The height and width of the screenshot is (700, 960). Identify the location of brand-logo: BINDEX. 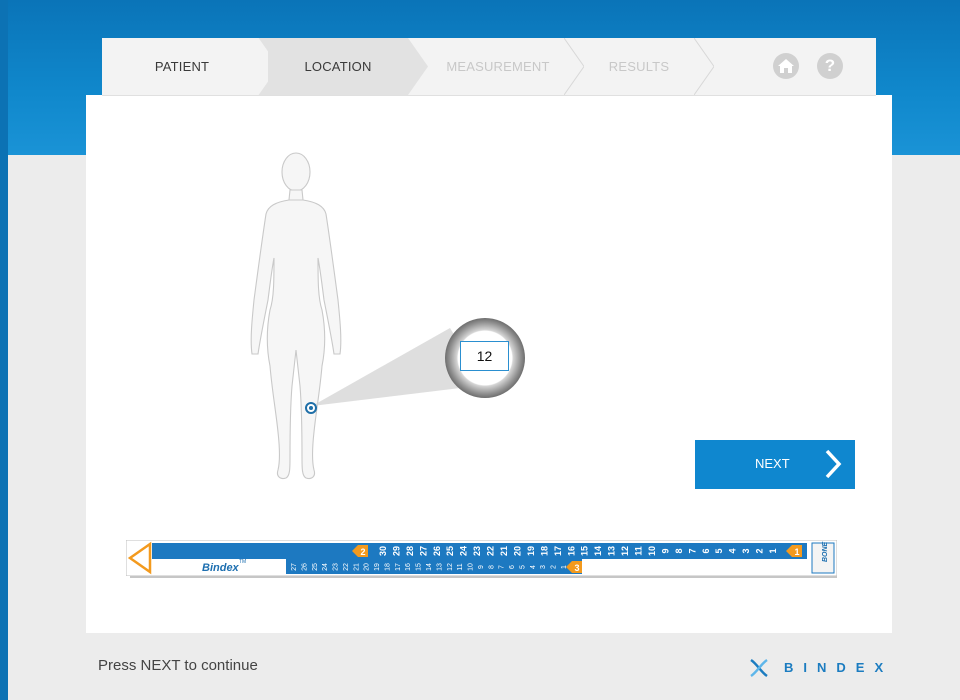
(815, 668).